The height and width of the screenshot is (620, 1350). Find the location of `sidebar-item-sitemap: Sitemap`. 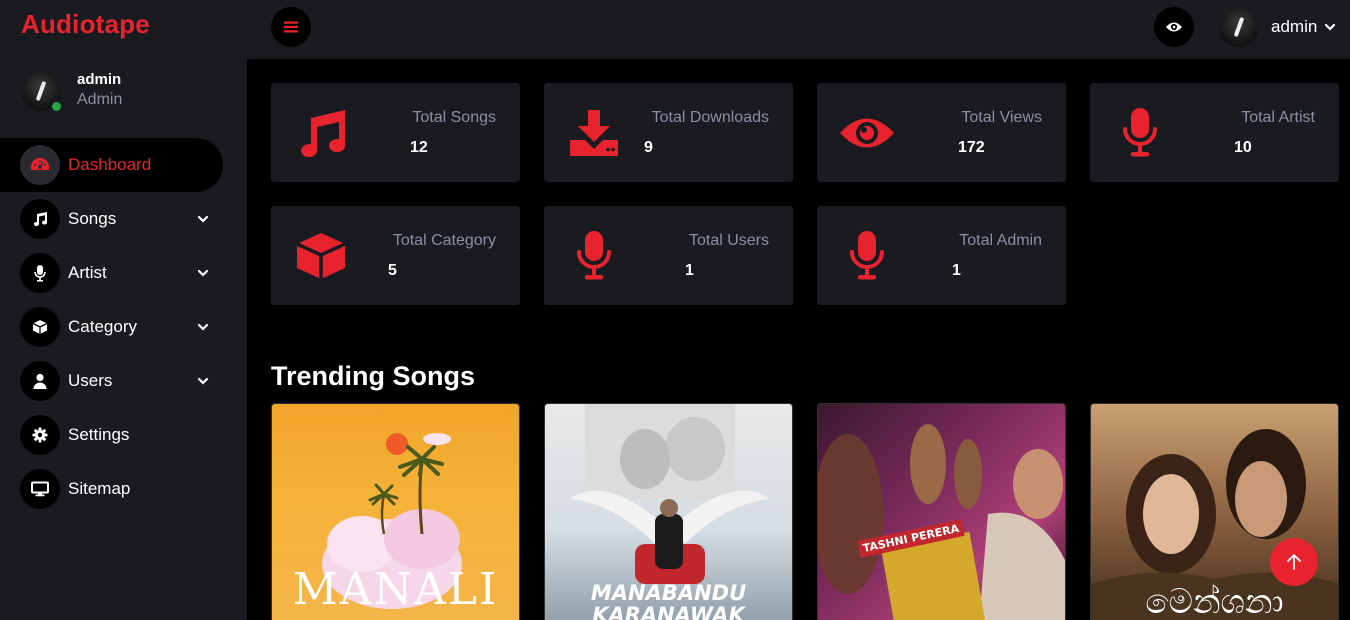

sidebar-item-sitemap: Sitemap is located at coordinates (123, 489).